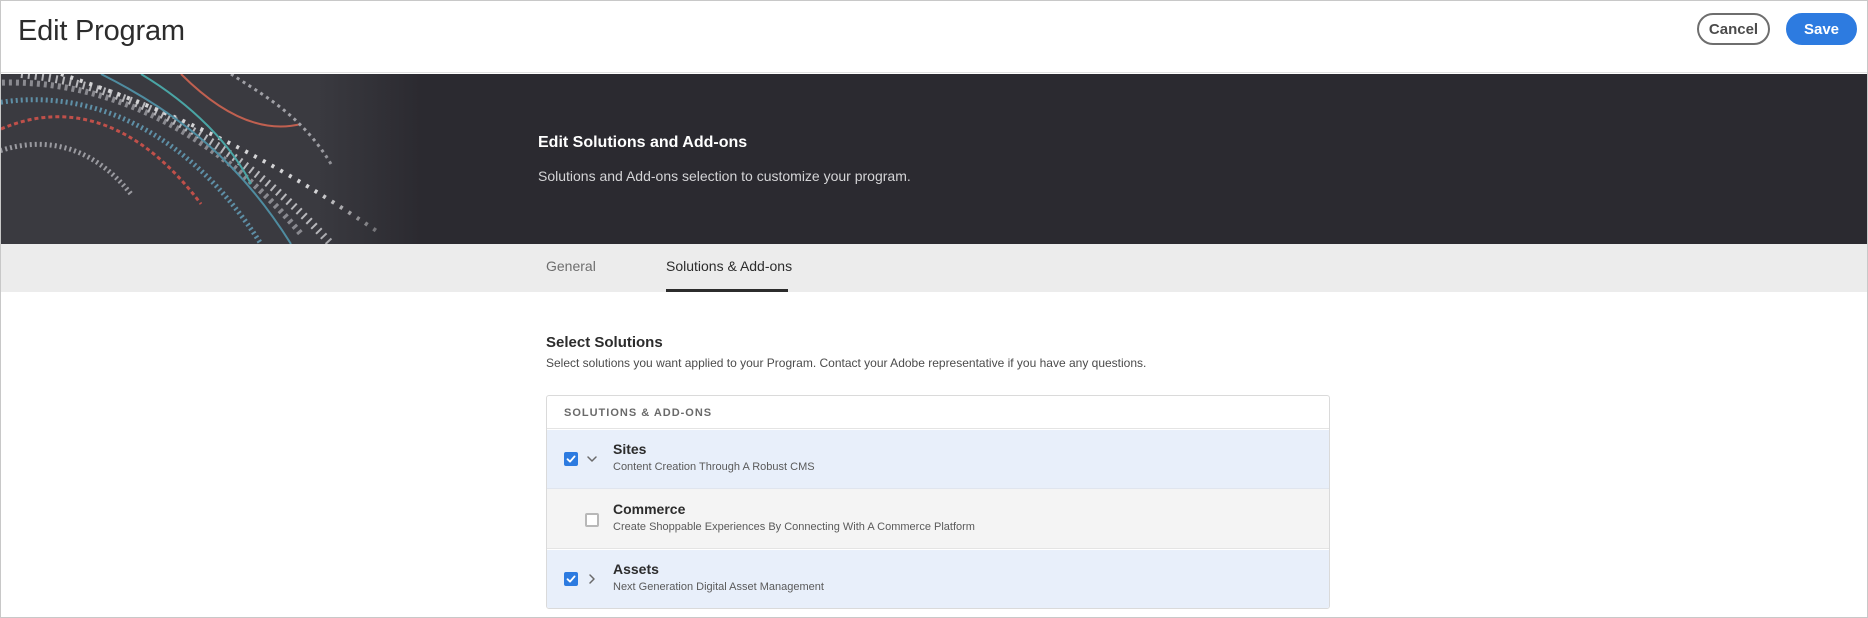 This screenshot has height=618, width=1868. I want to click on hero-title: Edit Solutions and Add-ons, so click(643, 142).